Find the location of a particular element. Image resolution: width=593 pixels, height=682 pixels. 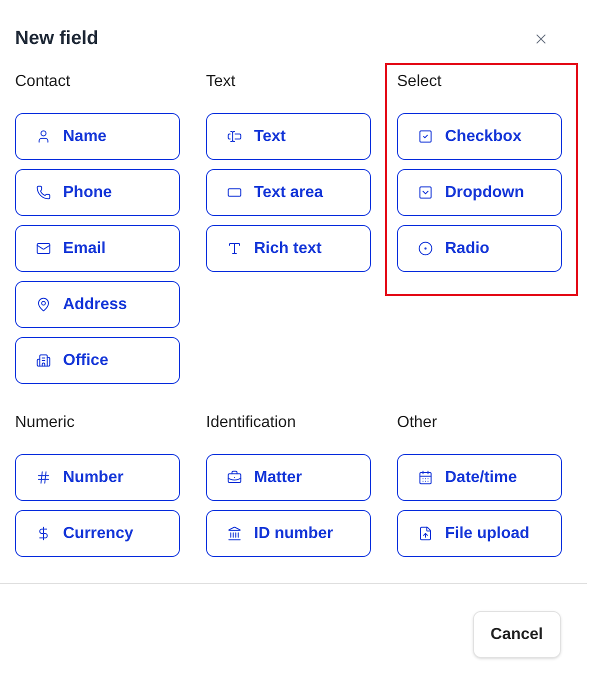

field-type-button: Office is located at coordinates (97, 360).